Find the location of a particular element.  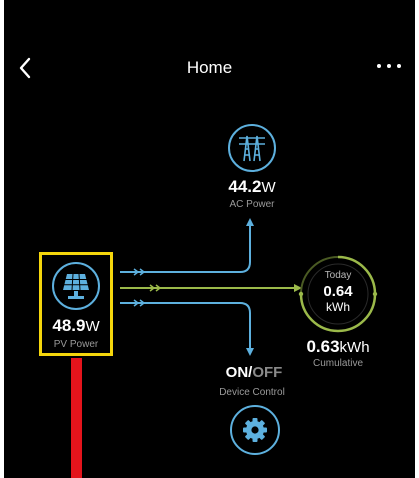

ac-power-number: 44.2 is located at coordinates (245, 186).